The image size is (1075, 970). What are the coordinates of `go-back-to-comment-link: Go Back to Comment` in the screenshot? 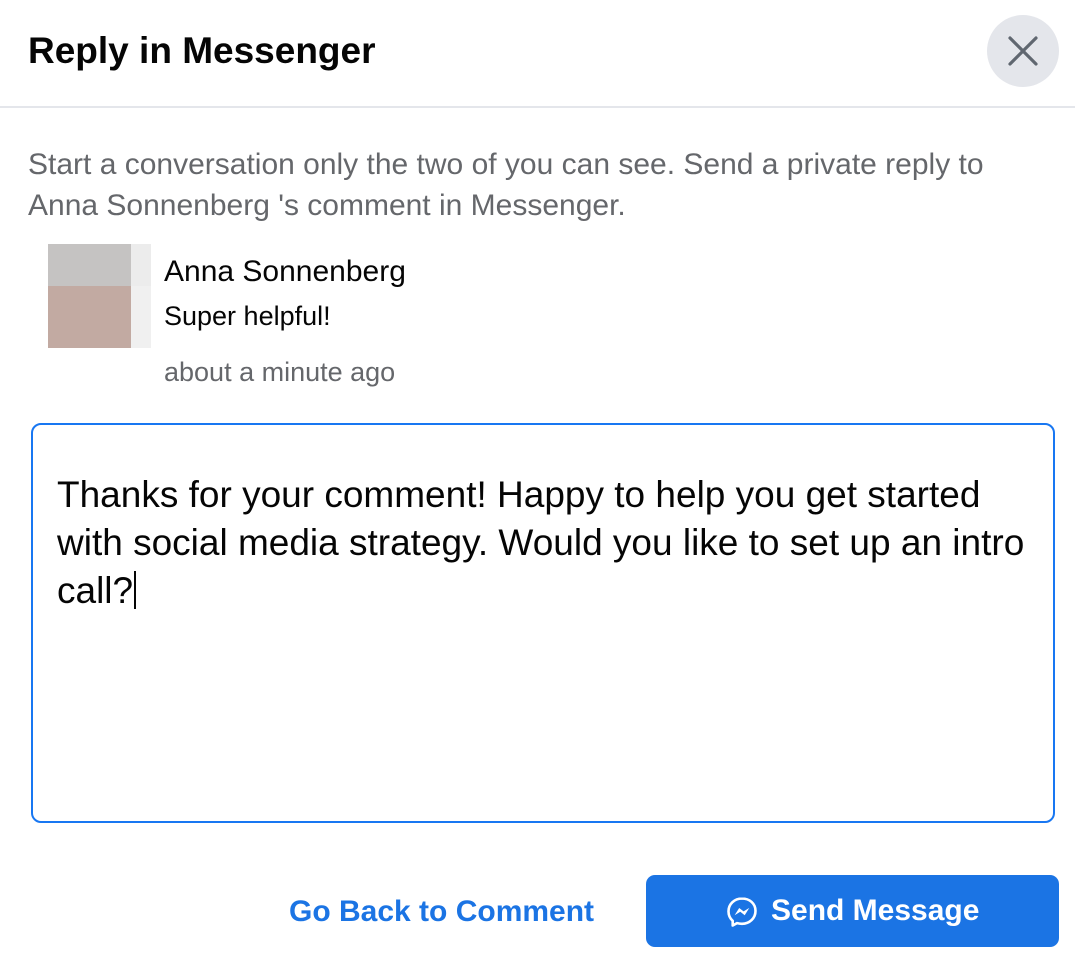 It's located at (441, 912).